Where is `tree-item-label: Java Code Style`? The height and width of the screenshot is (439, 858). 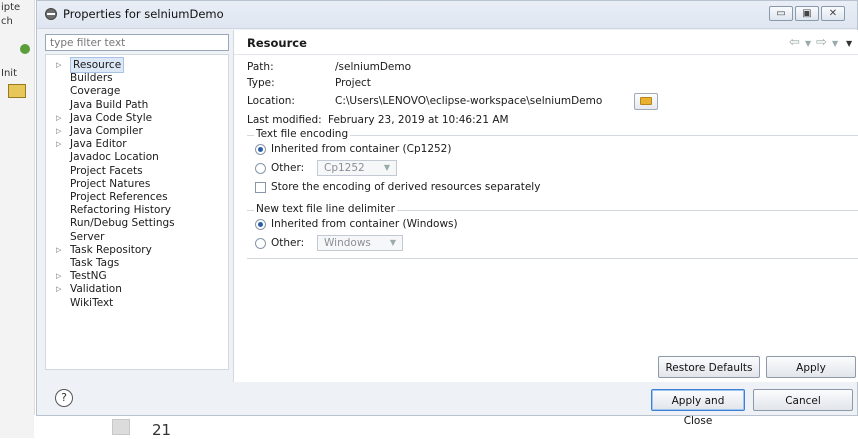
tree-item-label: Java Code Style is located at coordinates (111, 117).